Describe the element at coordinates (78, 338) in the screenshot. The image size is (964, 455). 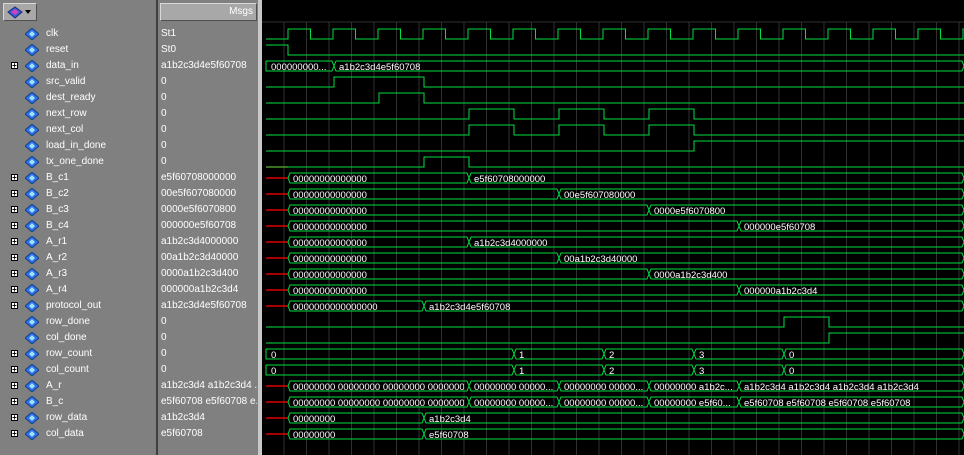
I see `signal-row-col_done: col_done` at that location.